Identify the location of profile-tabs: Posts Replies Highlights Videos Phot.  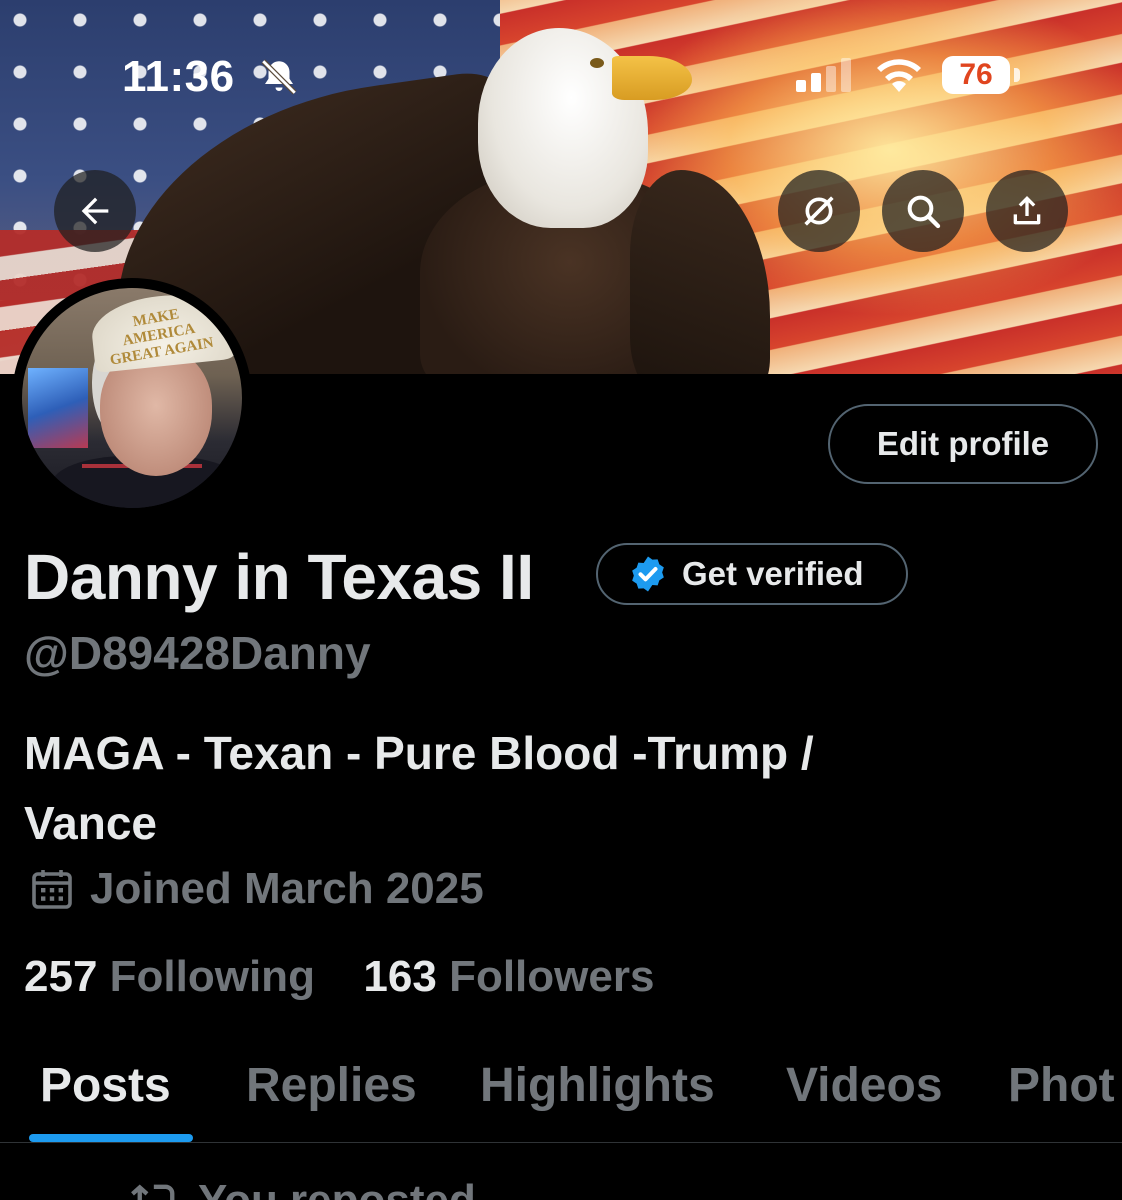
(561, 1095).